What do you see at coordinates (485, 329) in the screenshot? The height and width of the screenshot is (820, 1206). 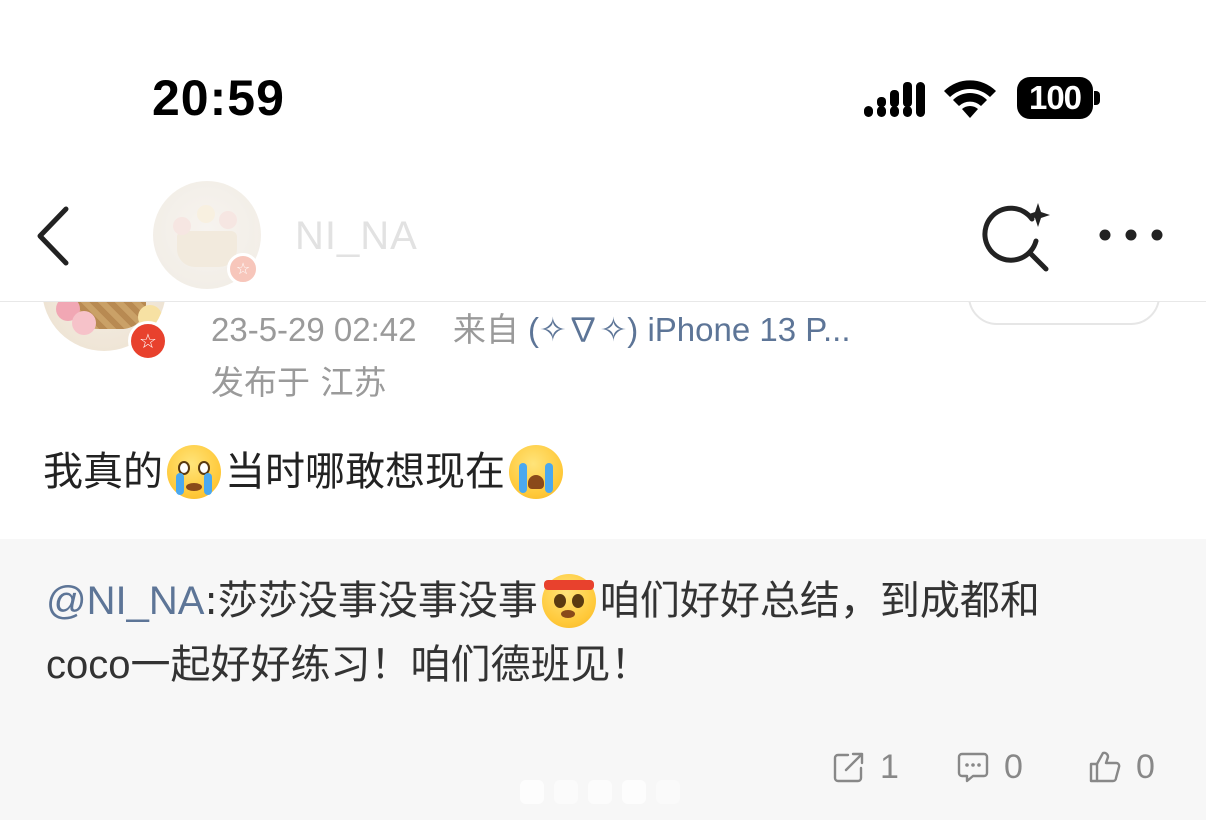 I see `post-source-prefix: 来自` at bounding box center [485, 329].